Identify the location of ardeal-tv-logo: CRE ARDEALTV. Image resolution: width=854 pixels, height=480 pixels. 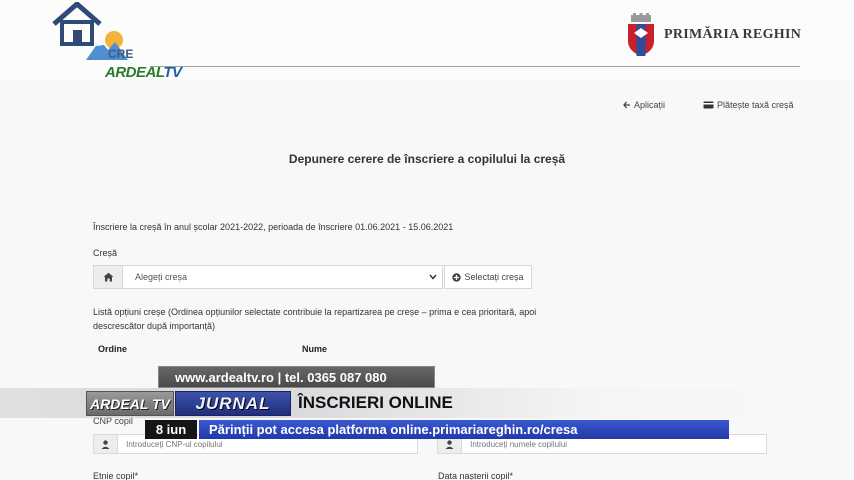
(116, 41).